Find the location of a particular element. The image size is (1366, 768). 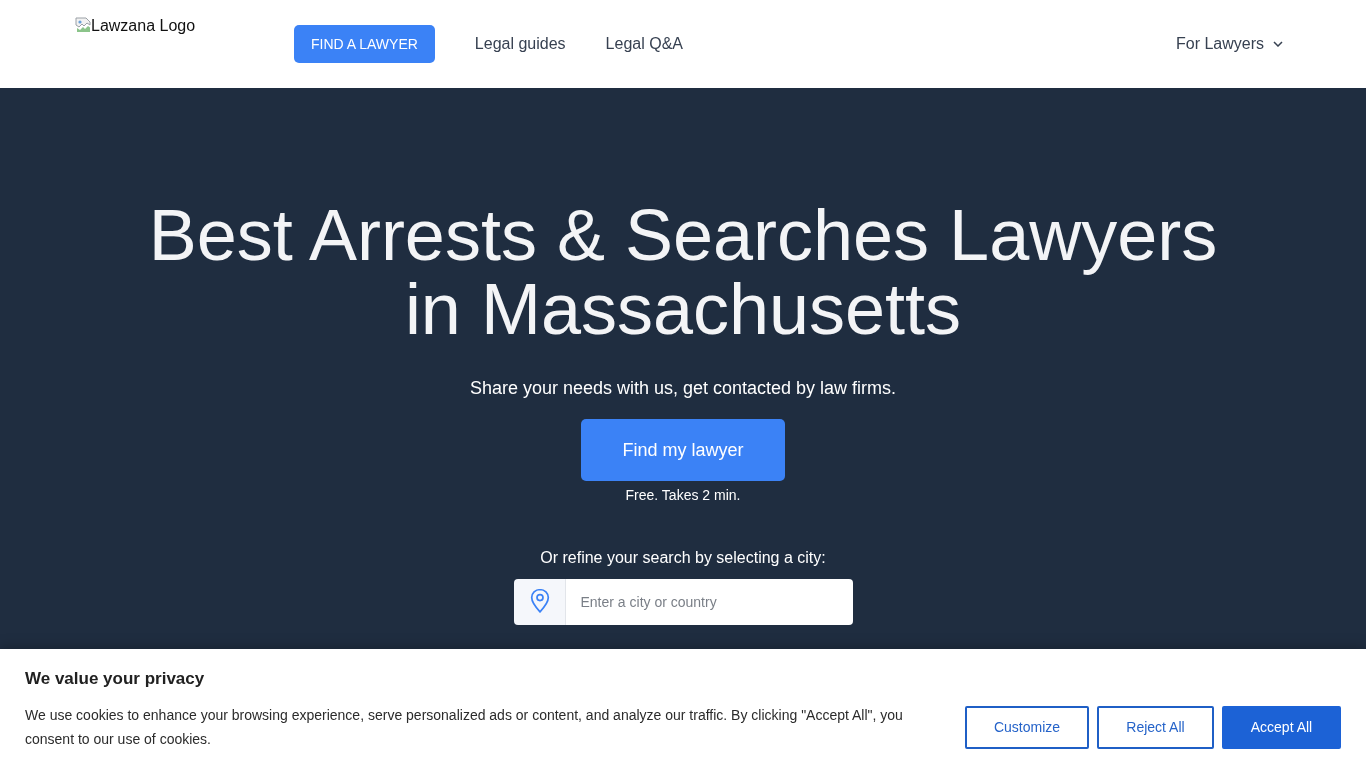

hero-subtitle: Share your needs with us, get contacted by law firms. is located at coordinates (683, 388).